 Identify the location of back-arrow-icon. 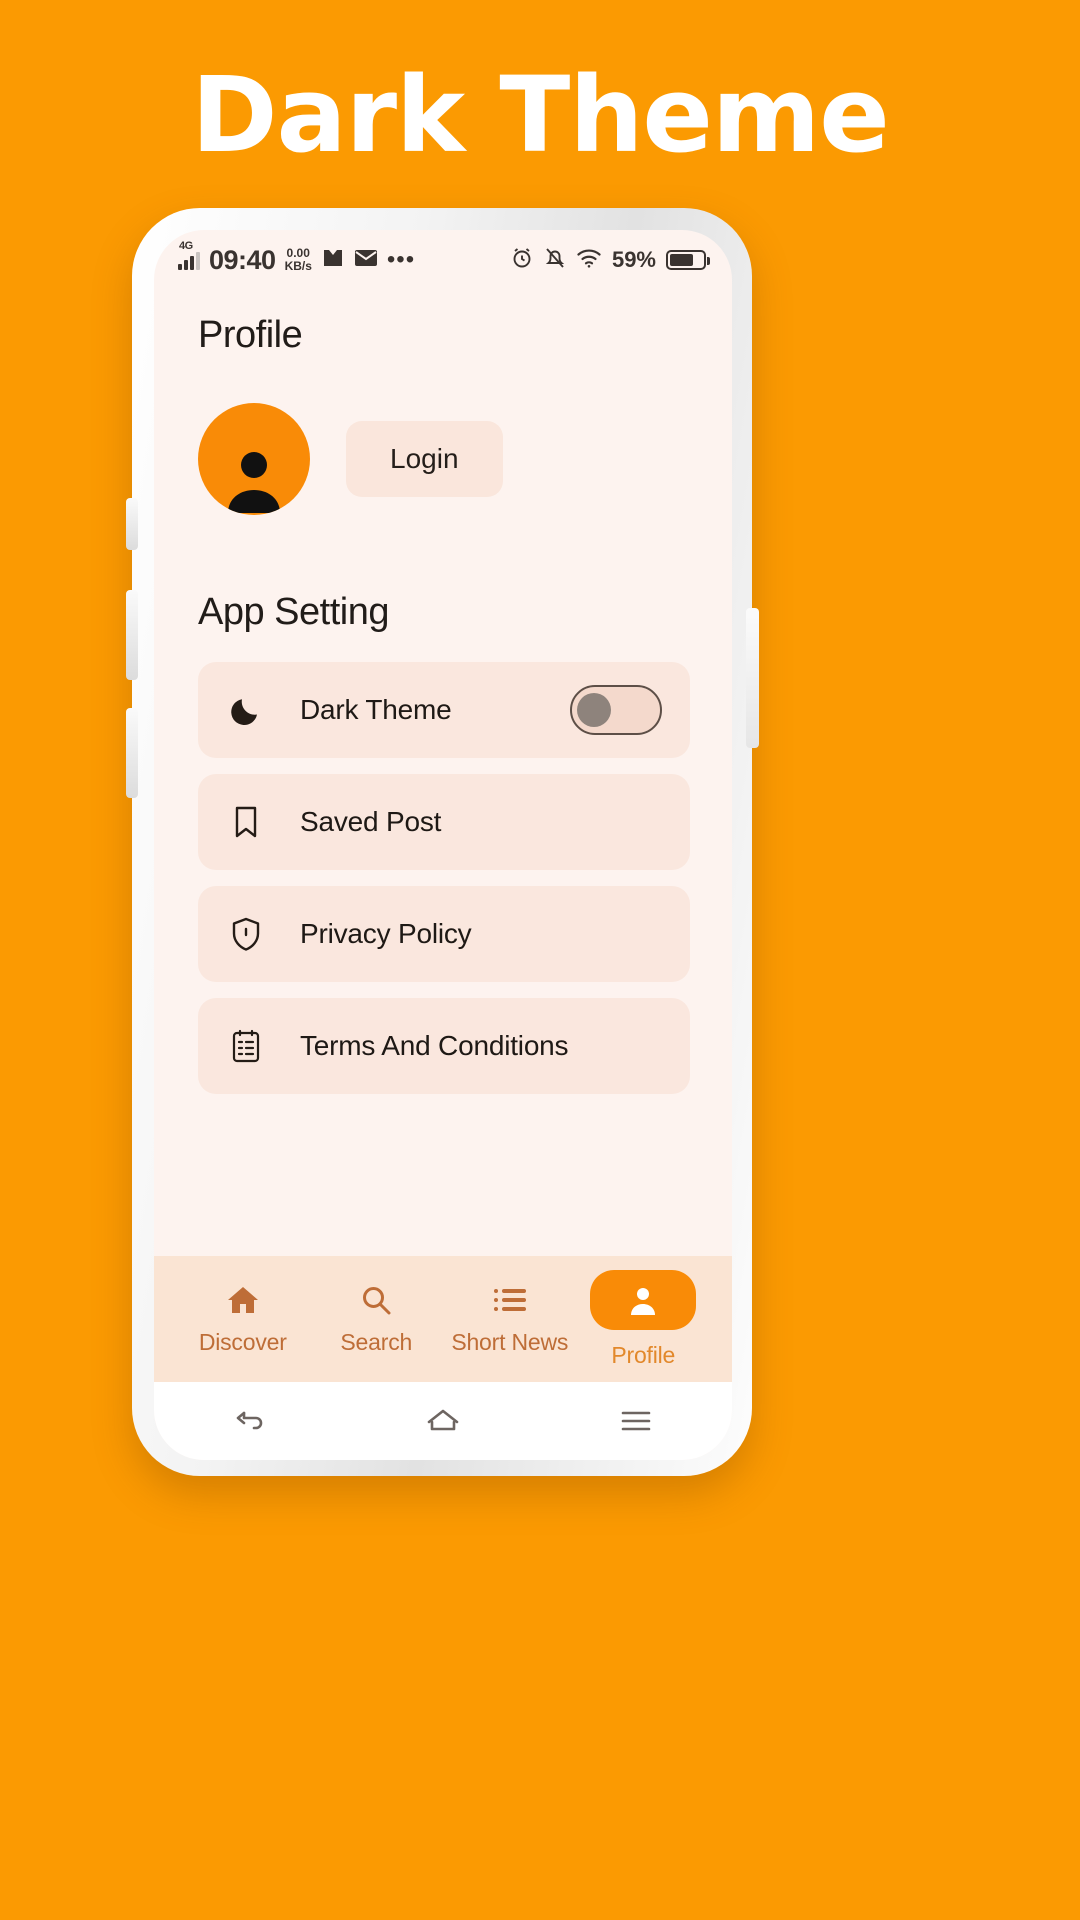
(250, 1421).